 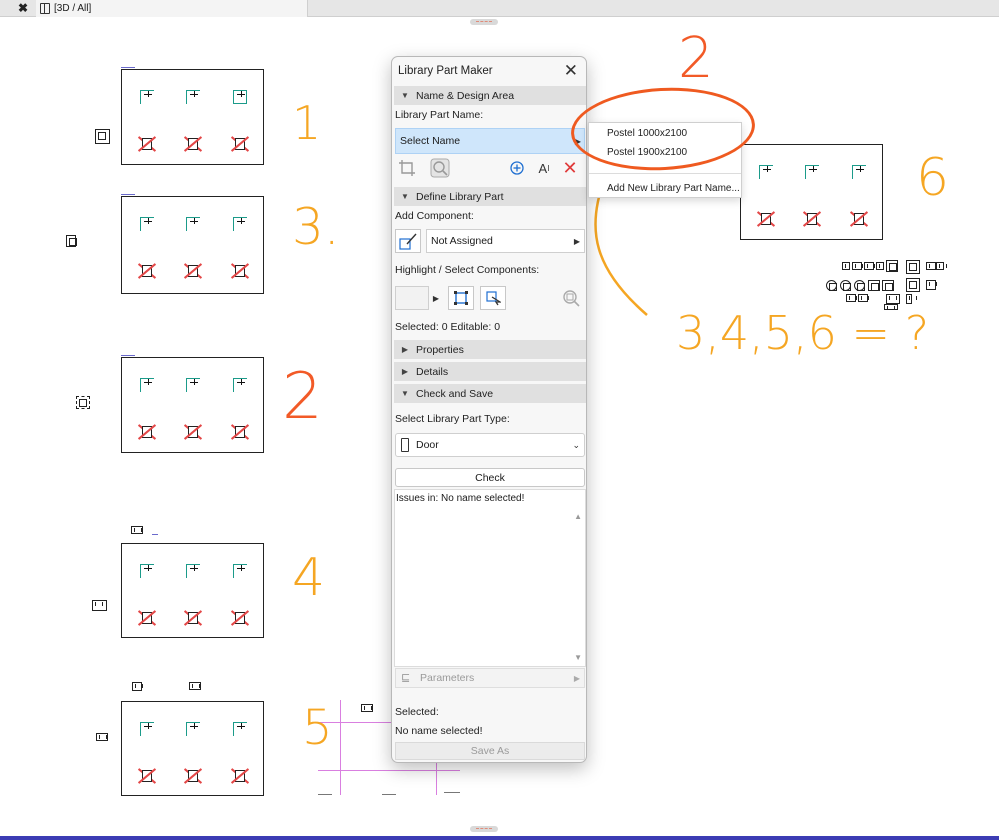 I want to click on scroll-down-icon: ▼, so click(x=578, y=657).